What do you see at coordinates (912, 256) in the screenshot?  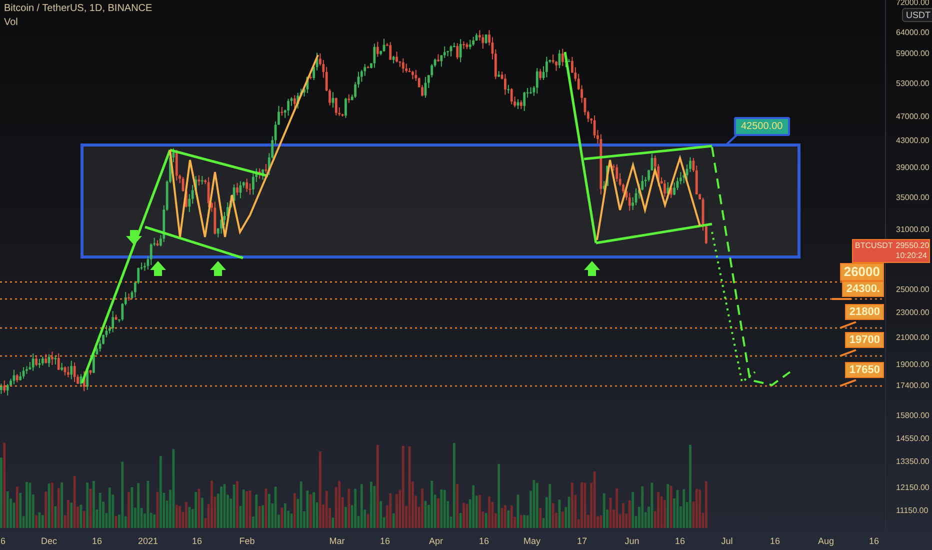 I see `countdown-timer: 10:20:24` at bounding box center [912, 256].